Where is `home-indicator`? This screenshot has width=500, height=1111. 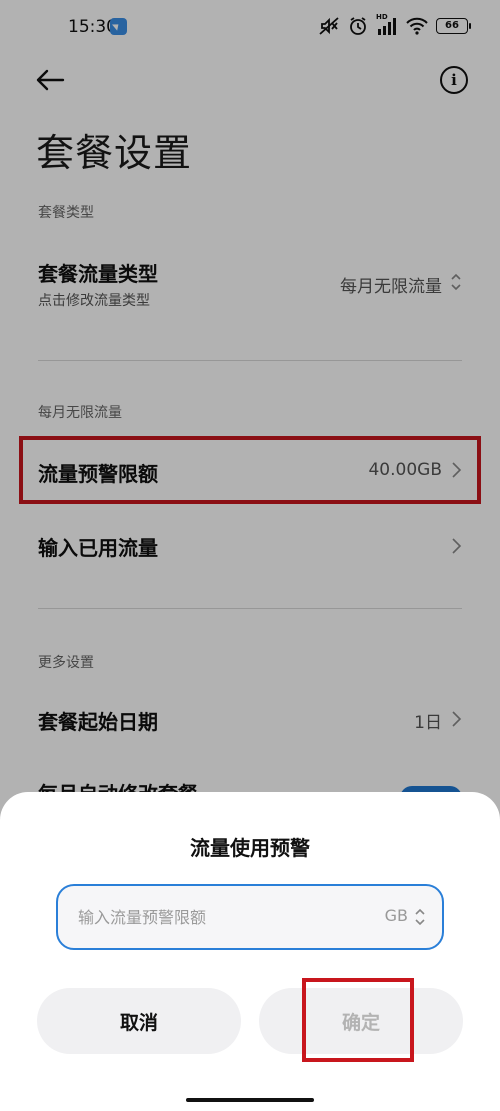
home-indicator is located at coordinates (250, 1100).